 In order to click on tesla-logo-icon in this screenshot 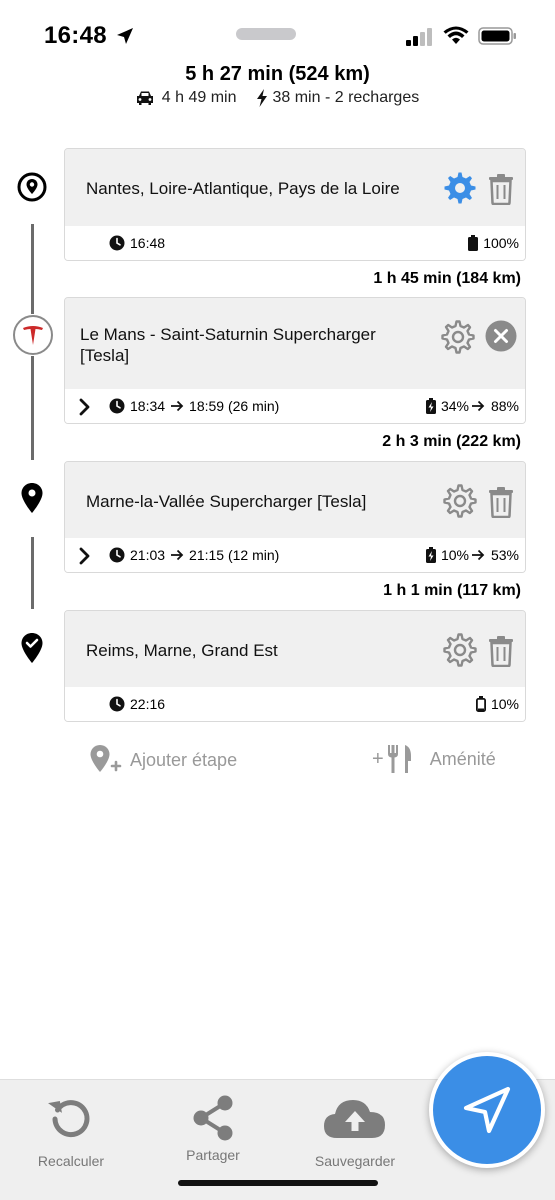, I will do `click(33, 335)`.